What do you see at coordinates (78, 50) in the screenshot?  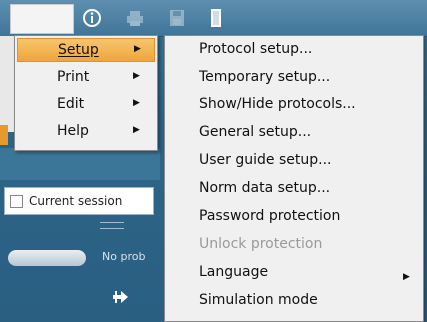 I see `menu-item-label: Setup` at bounding box center [78, 50].